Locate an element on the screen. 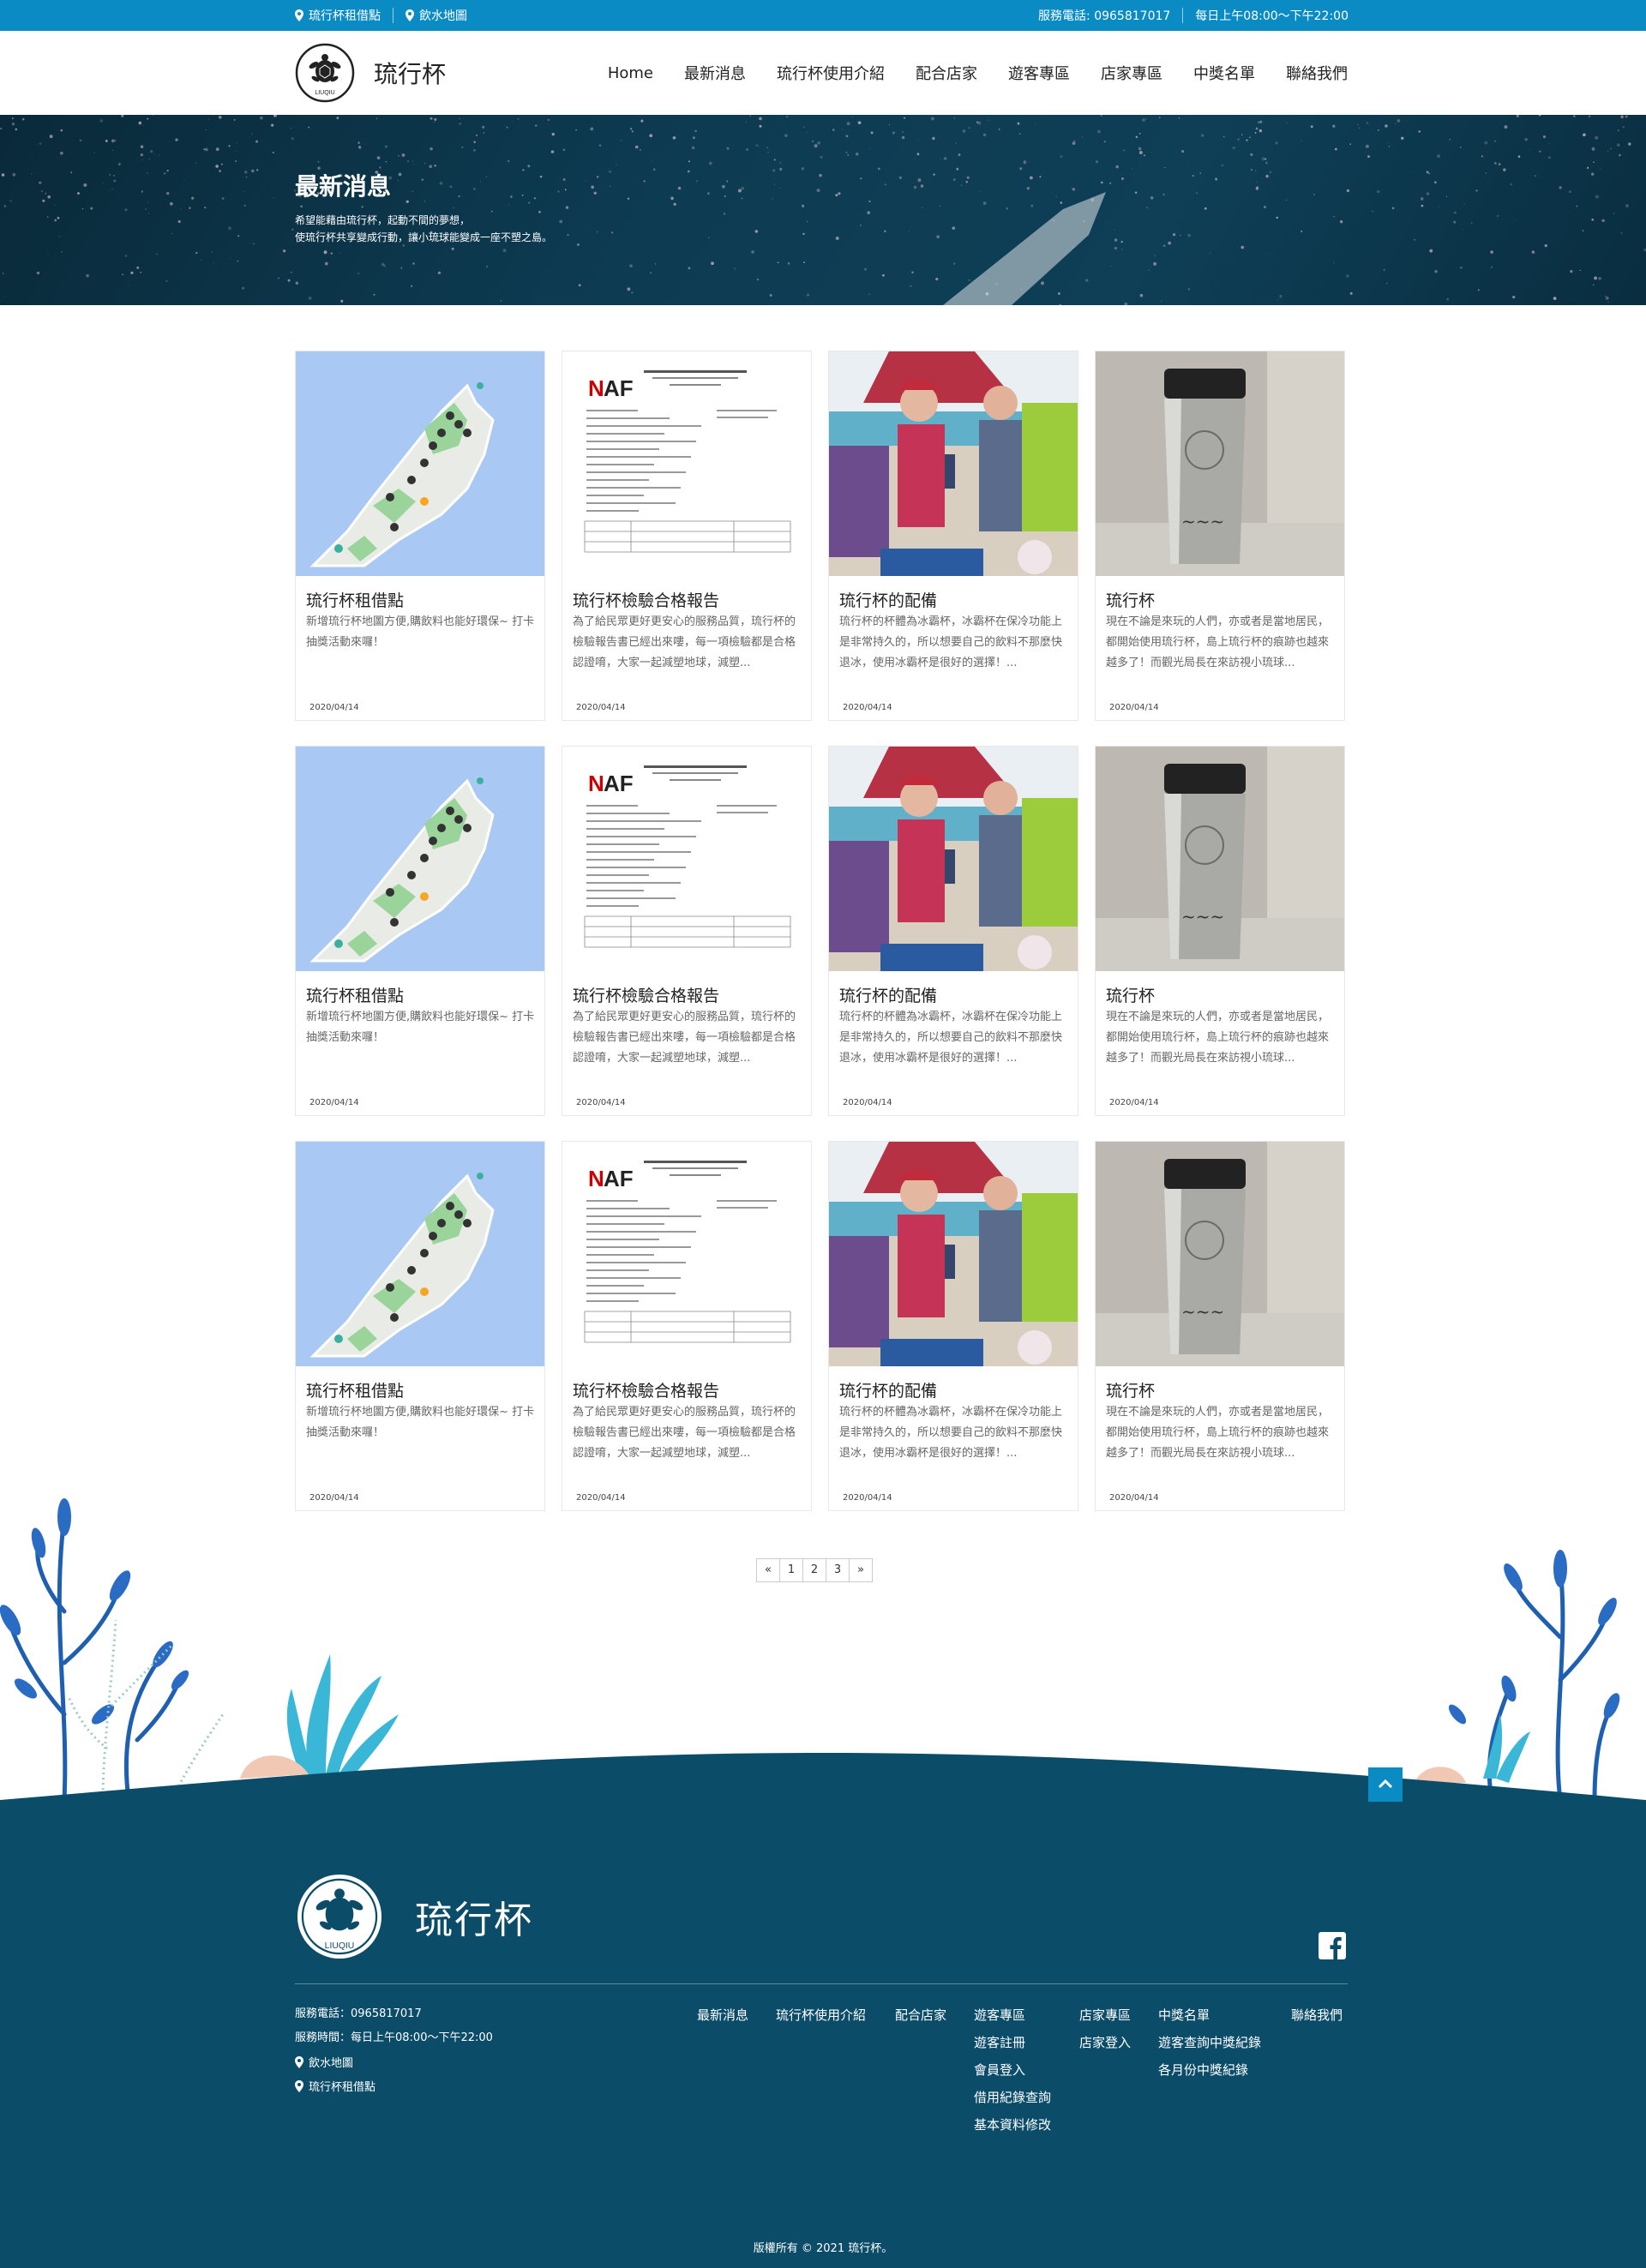  nav-intro: 琉行杯使用介紹 is located at coordinates (831, 73).